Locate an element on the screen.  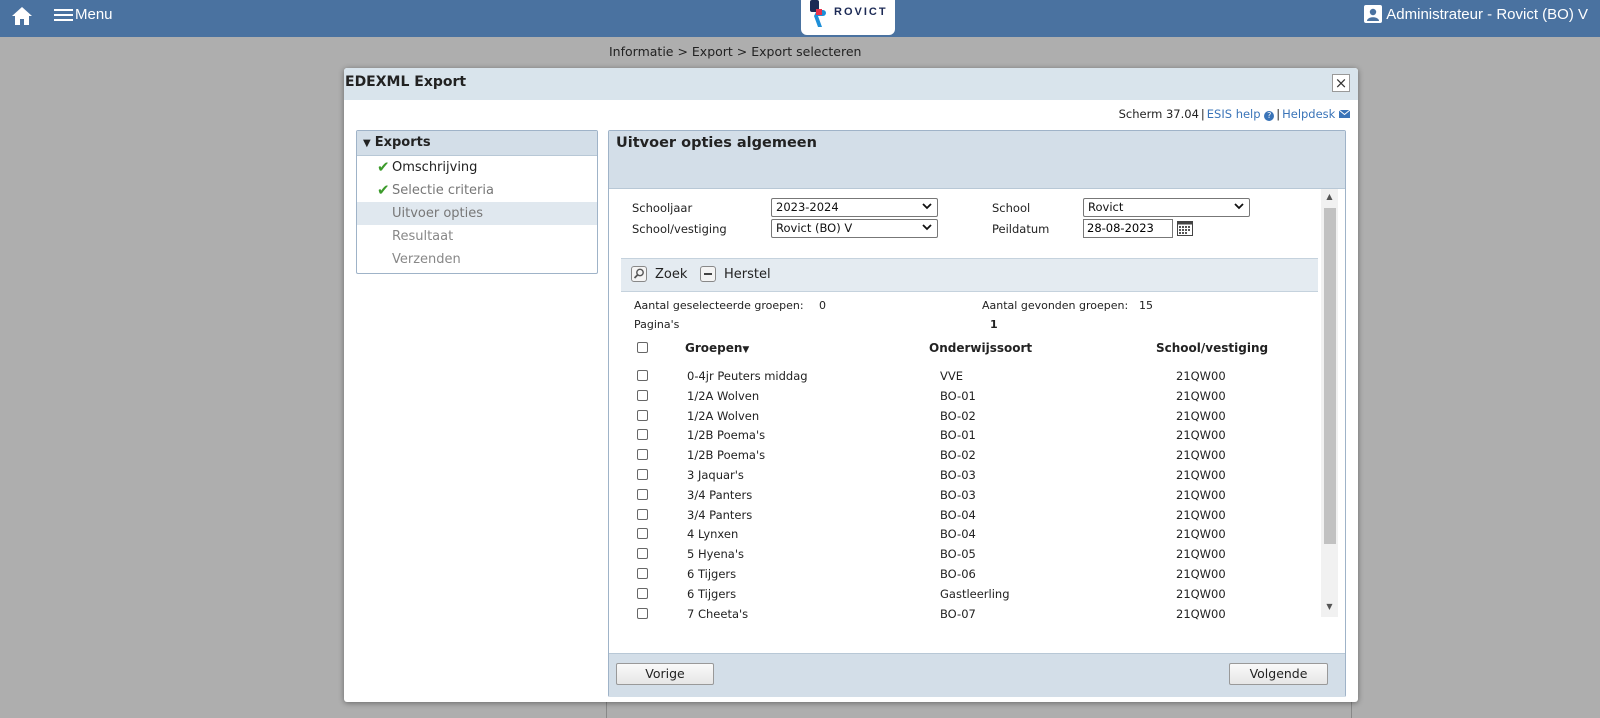
zoek-button: Zoek is located at coordinates (659, 275).